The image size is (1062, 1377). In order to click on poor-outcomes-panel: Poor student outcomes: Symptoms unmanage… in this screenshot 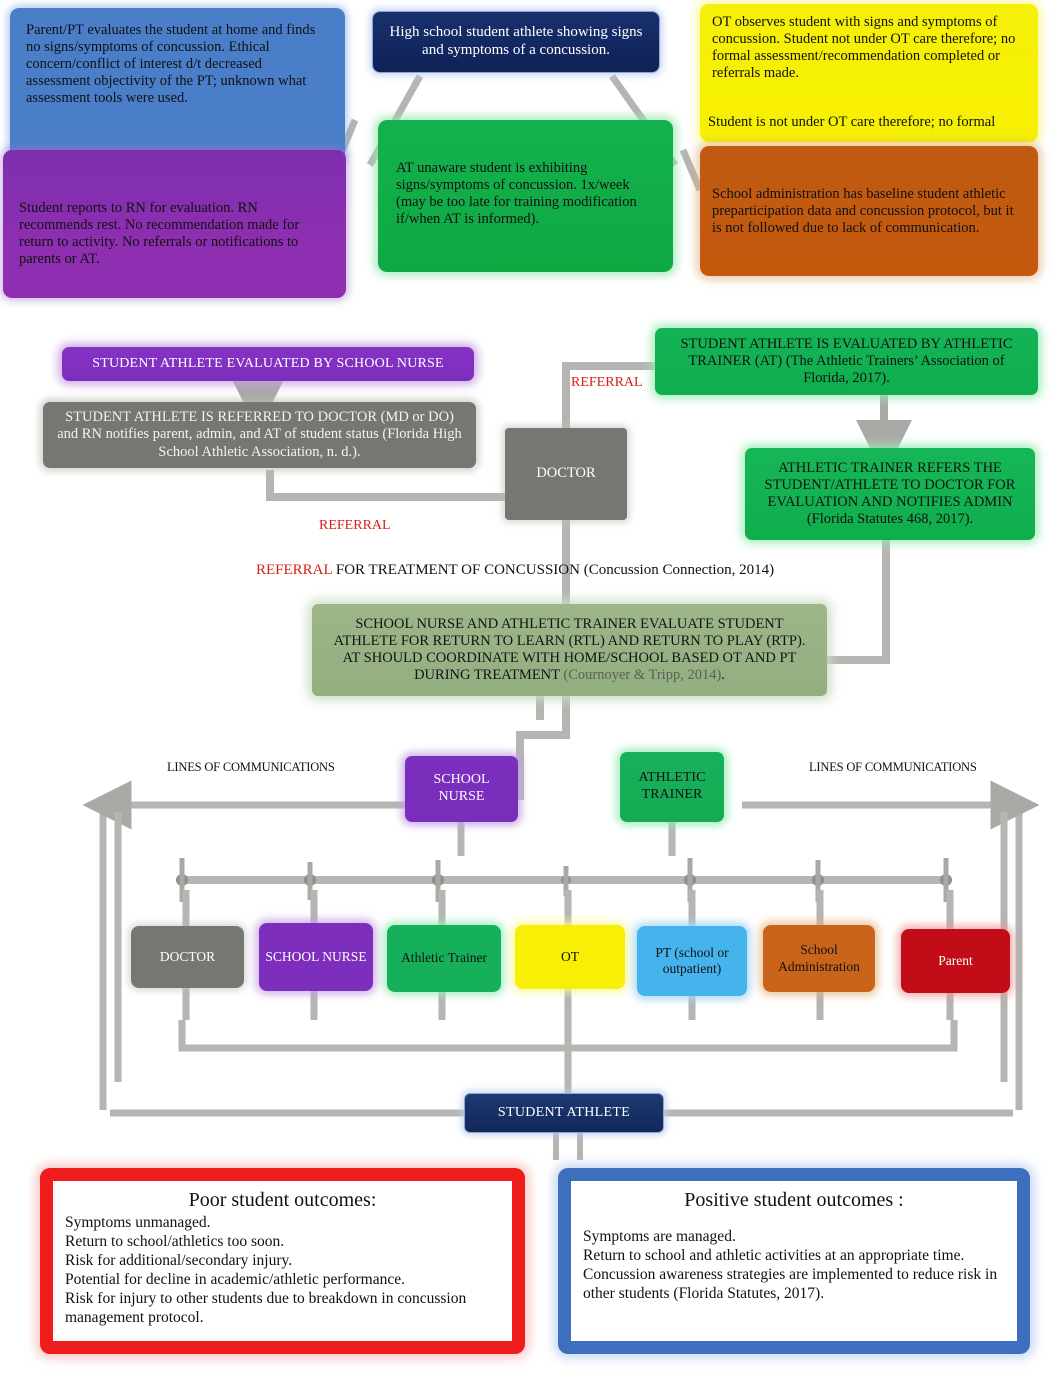, I will do `click(282, 1261)`.